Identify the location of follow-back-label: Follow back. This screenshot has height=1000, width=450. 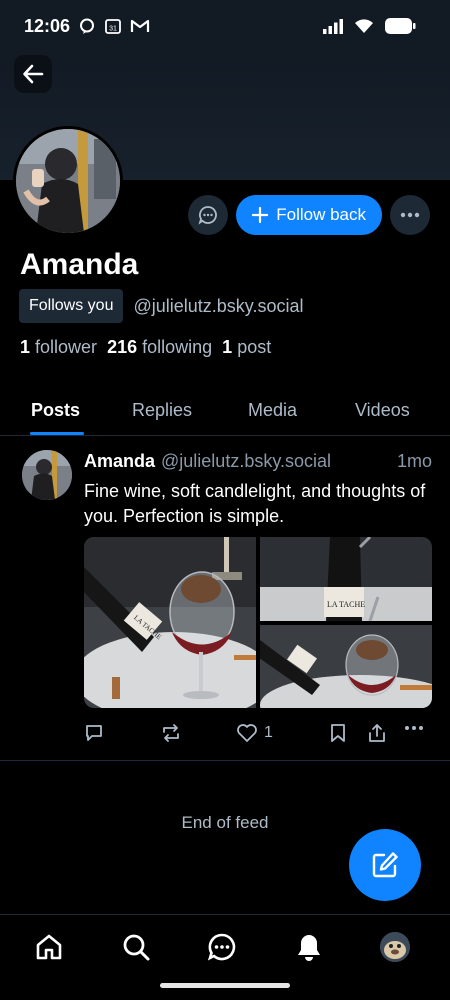
(321, 214).